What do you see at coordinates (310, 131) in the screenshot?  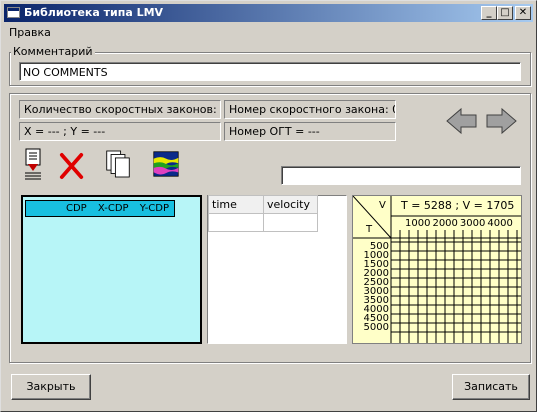 I see `ogt-number-label: Номер ОГТ = ---` at bounding box center [310, 131].